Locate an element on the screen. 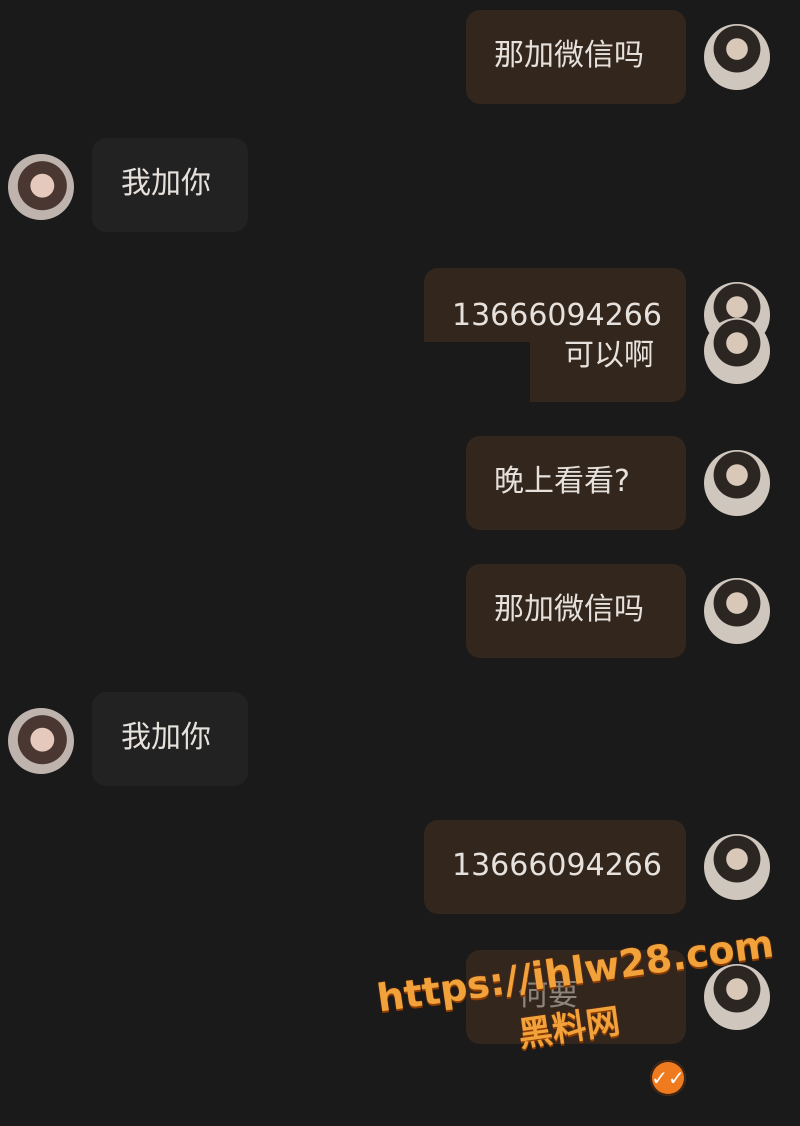  message-text: 何要 is located at coordinates (548, 995).